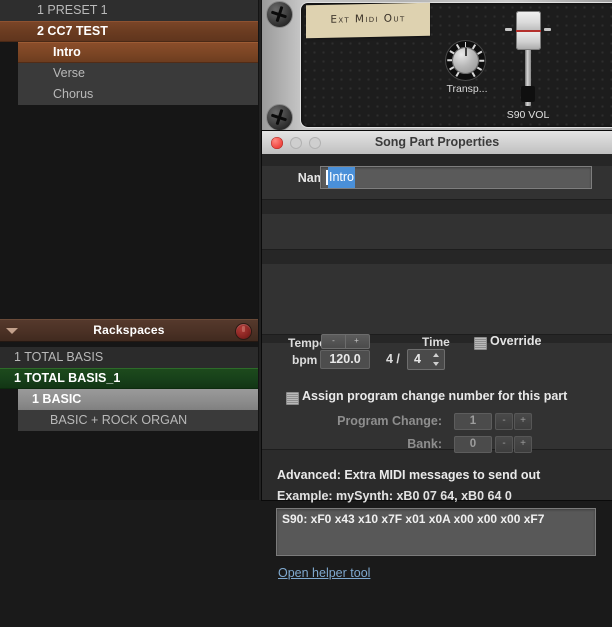 This screenshot has width=612, height=627. Describe the element at coordinates (72, 31) in the screenshot. I see `song-label: 2 CC7 TEST` at that location.